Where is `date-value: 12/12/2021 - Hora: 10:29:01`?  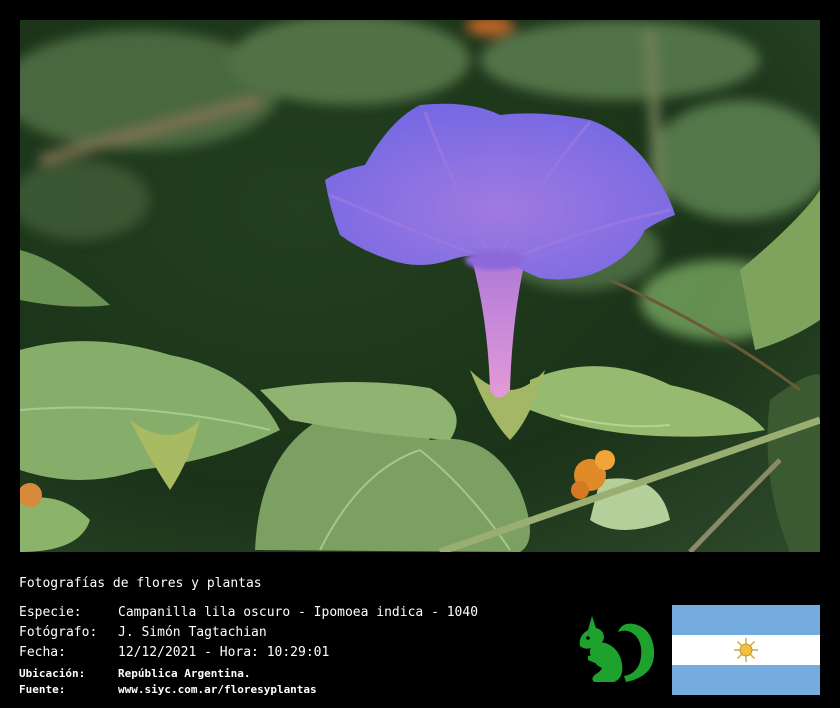 date-value: 12/12/2021 - Hora: 10:29:01 is located at coordinates (224, 652).